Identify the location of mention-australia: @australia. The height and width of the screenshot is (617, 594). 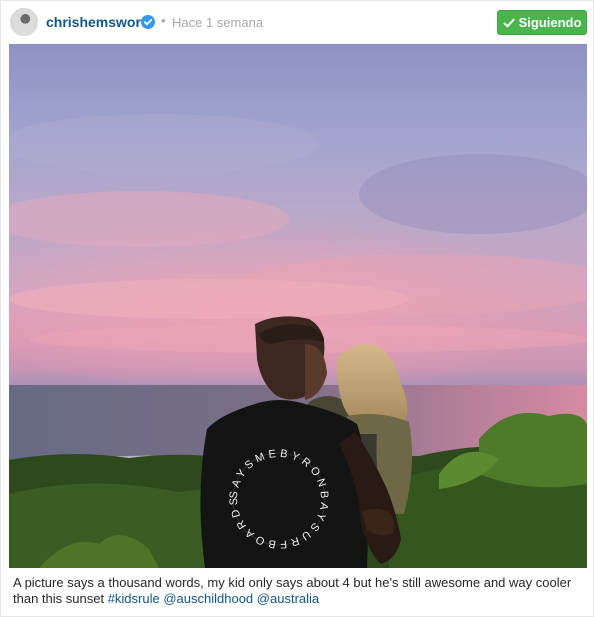
(288, 598).